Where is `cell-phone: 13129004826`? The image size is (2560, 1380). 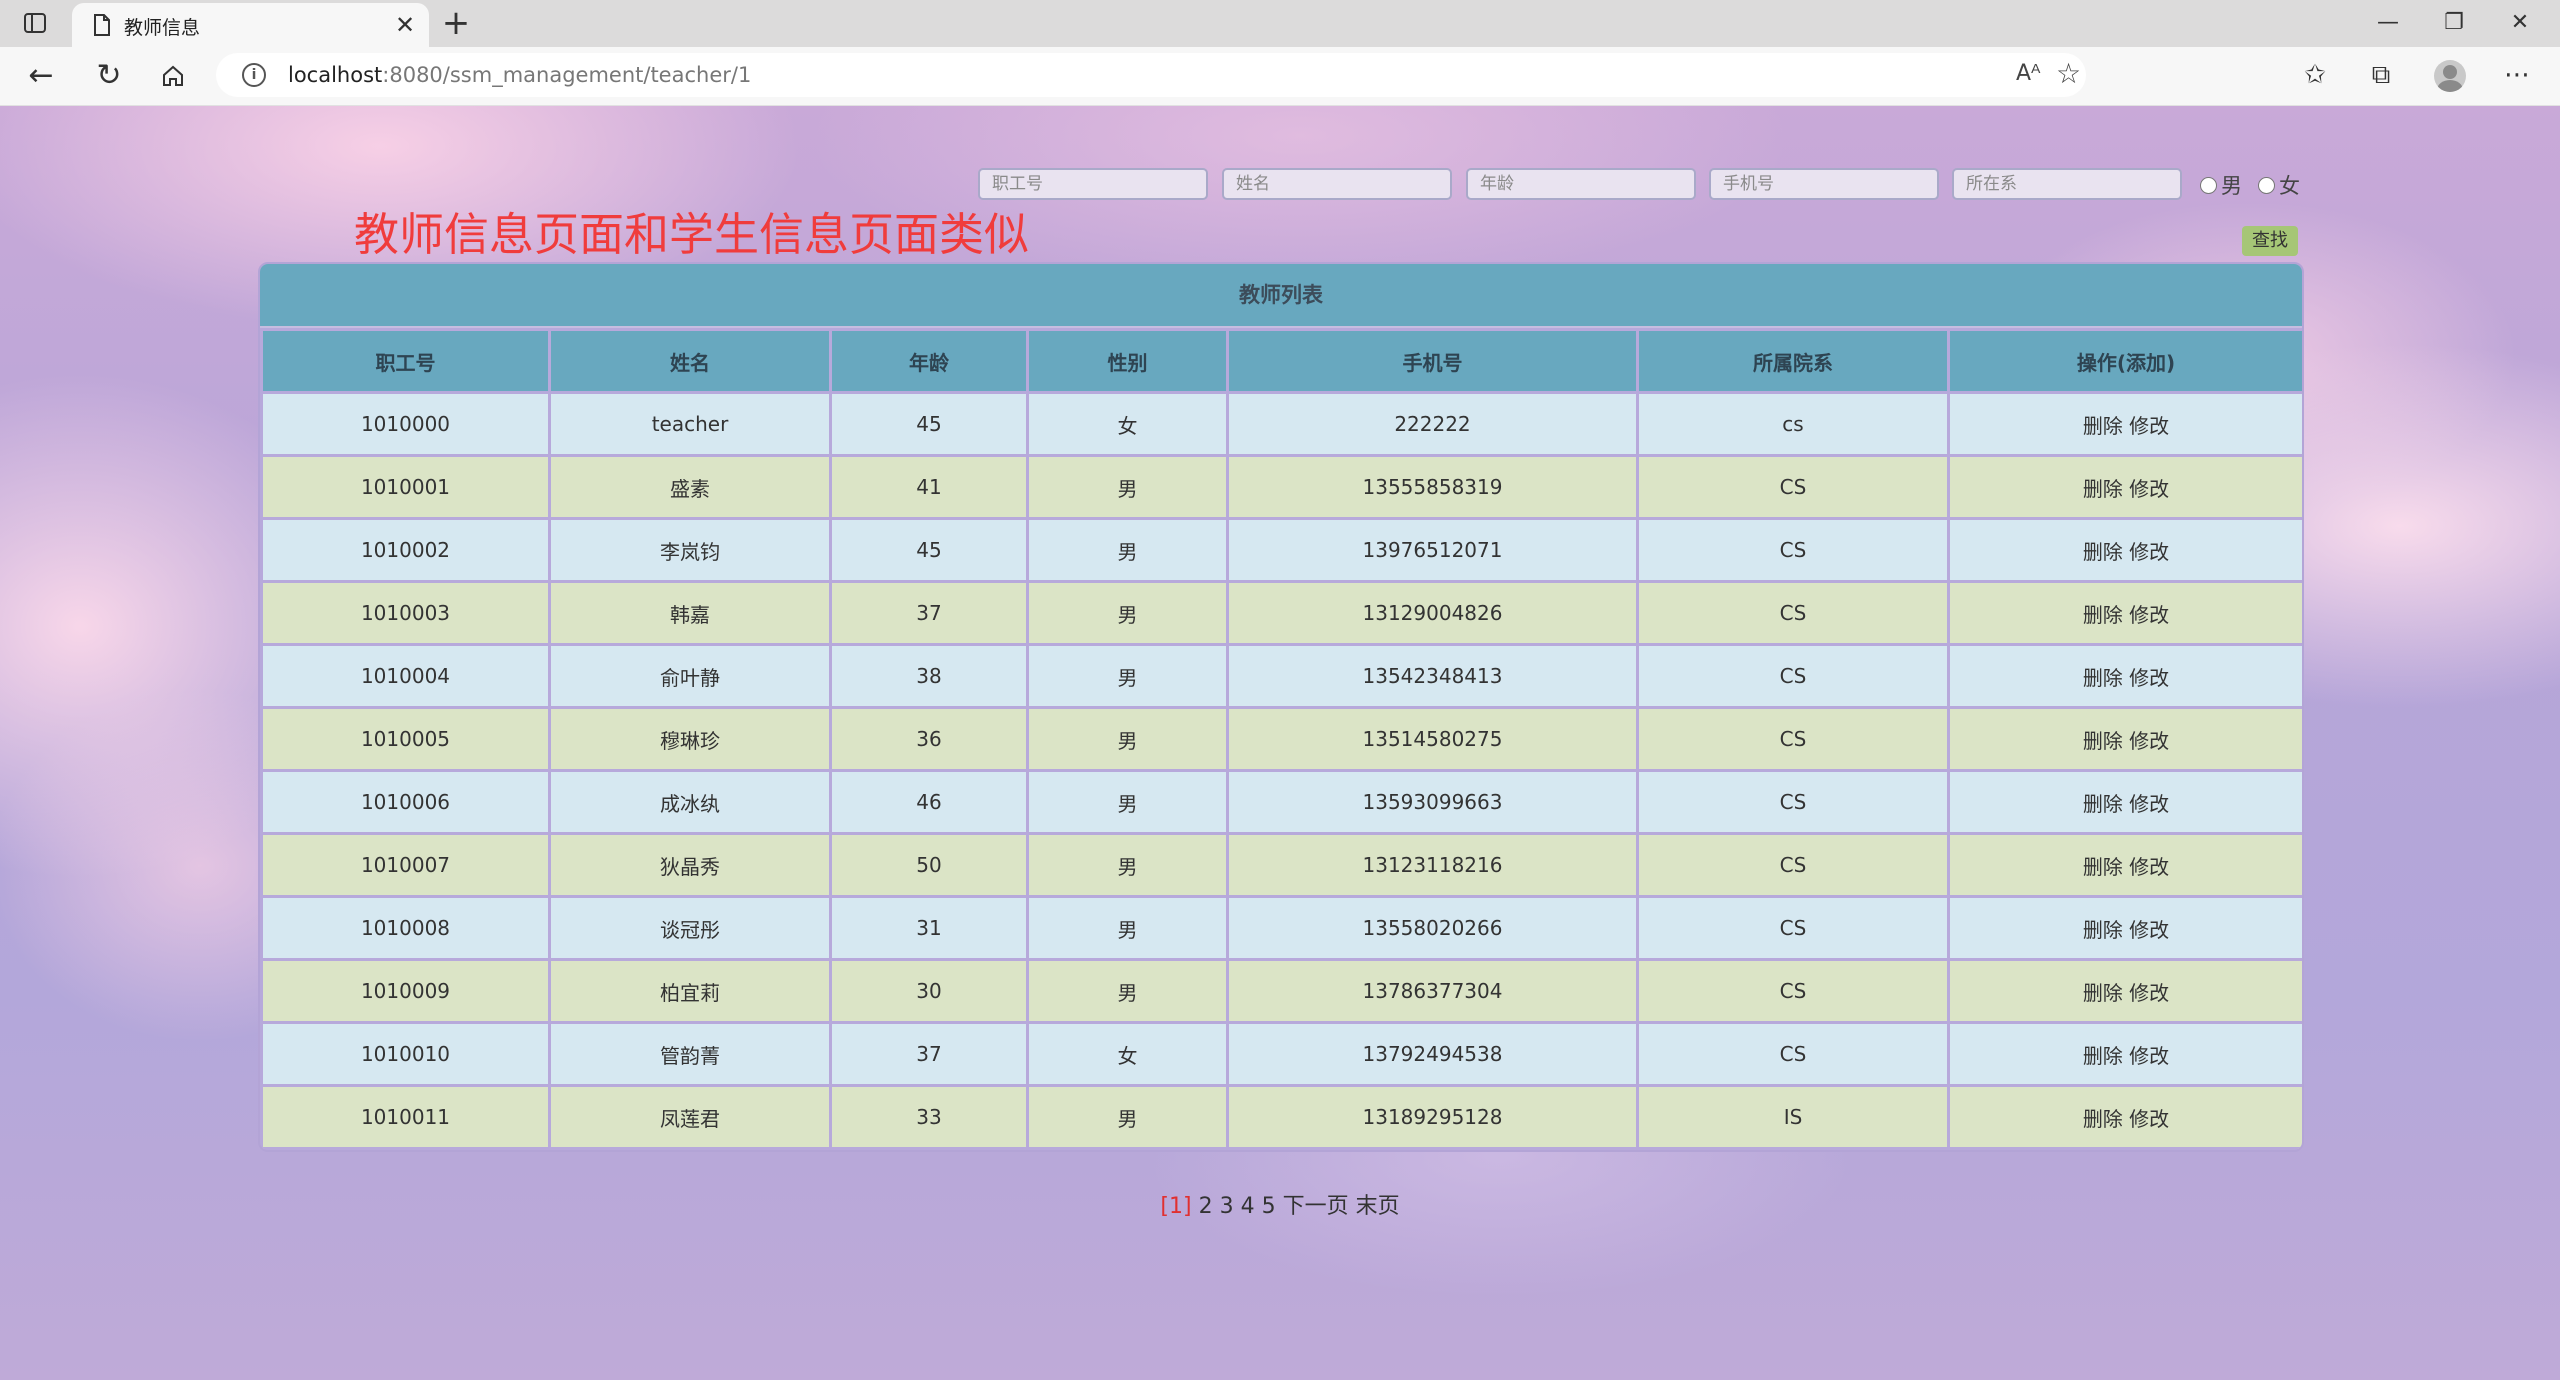 cell-phone: 13129004826 is located at coordinates (1432, 613).